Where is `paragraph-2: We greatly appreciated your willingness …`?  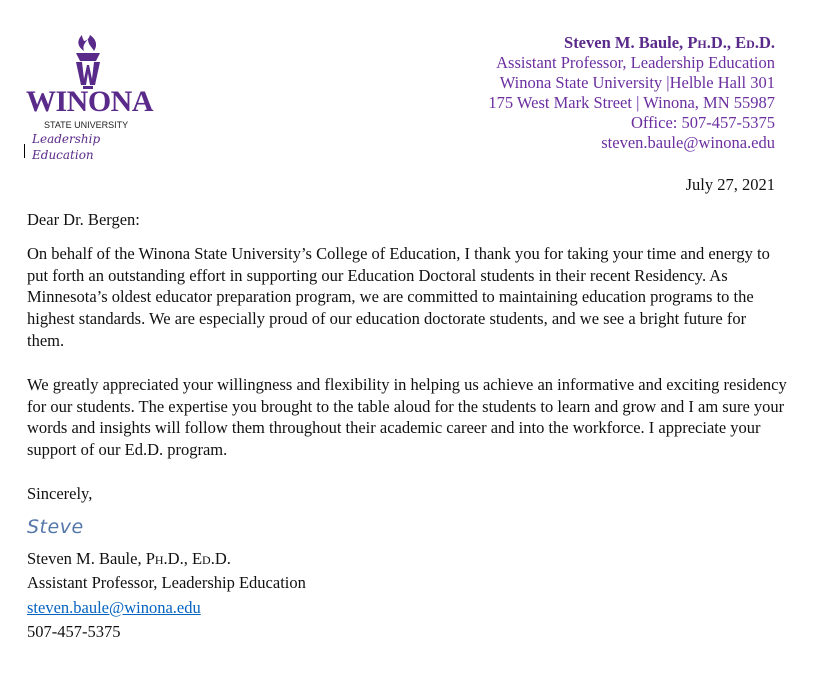 paragraph-2: We greatly appreciated your willingness … is located at coordinates (407, 417).